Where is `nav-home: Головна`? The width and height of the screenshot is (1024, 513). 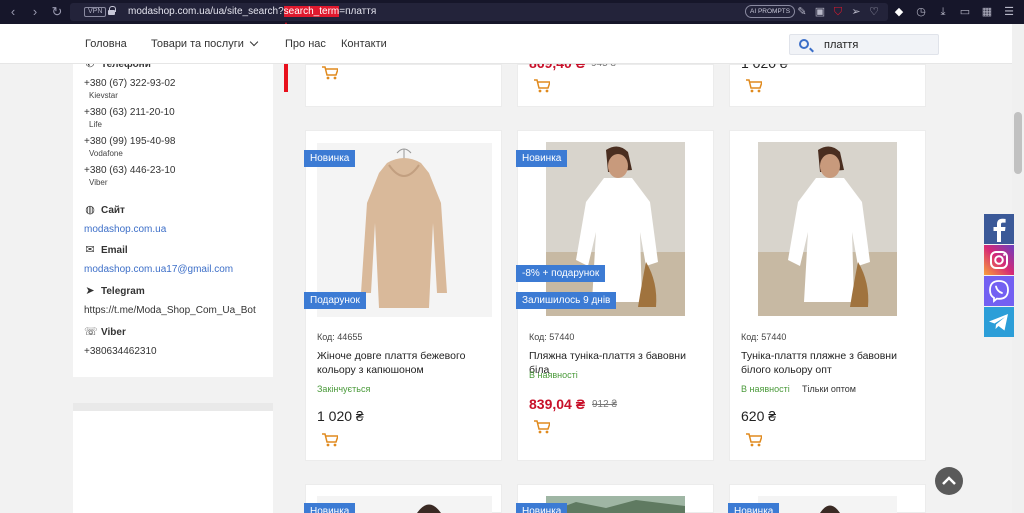 nav-home: Головна is located at coordinates (106, 44).